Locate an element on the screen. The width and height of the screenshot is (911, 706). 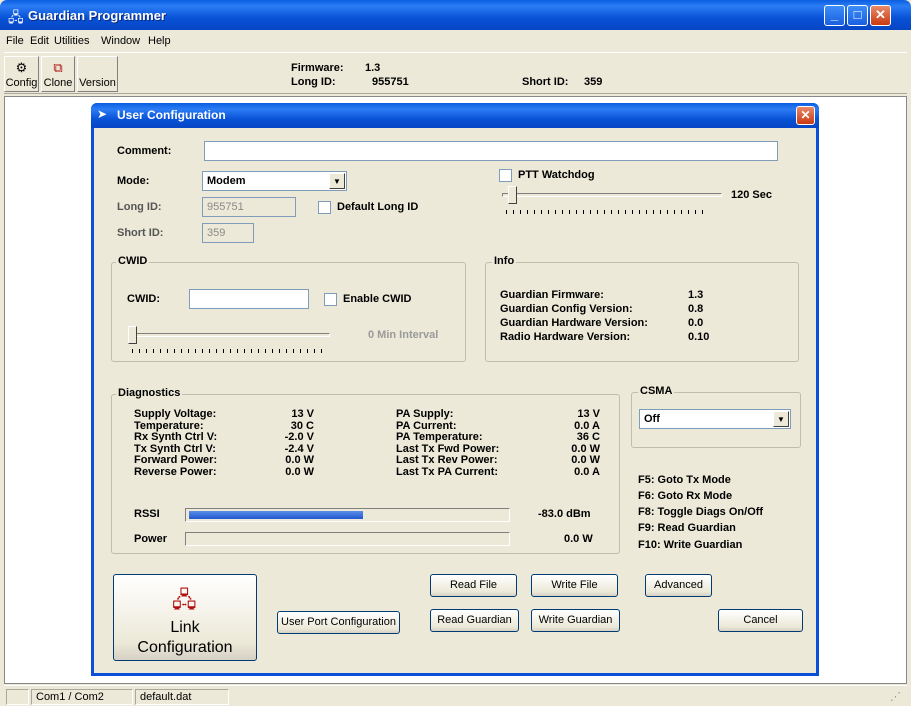
info-value: 0.0 is located at coordinates (696, 323).